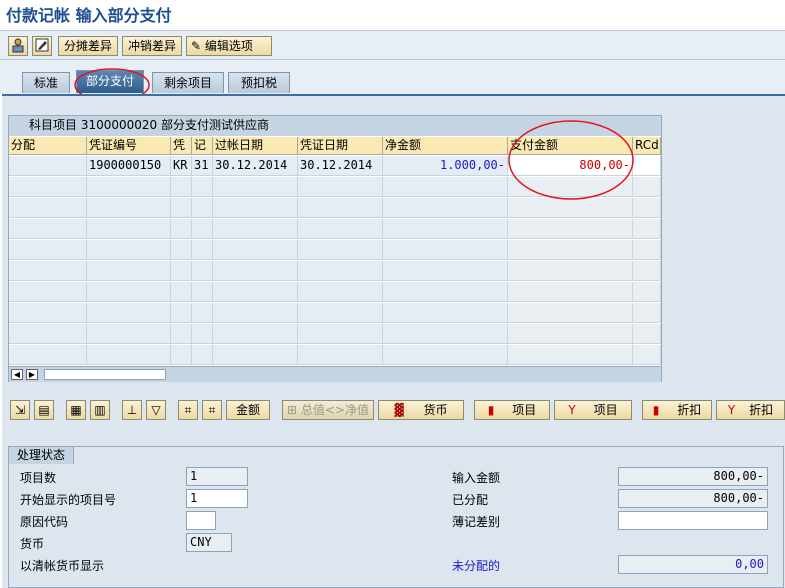  I want to click on col-header-doc-type: 凭, so click(181, 146).